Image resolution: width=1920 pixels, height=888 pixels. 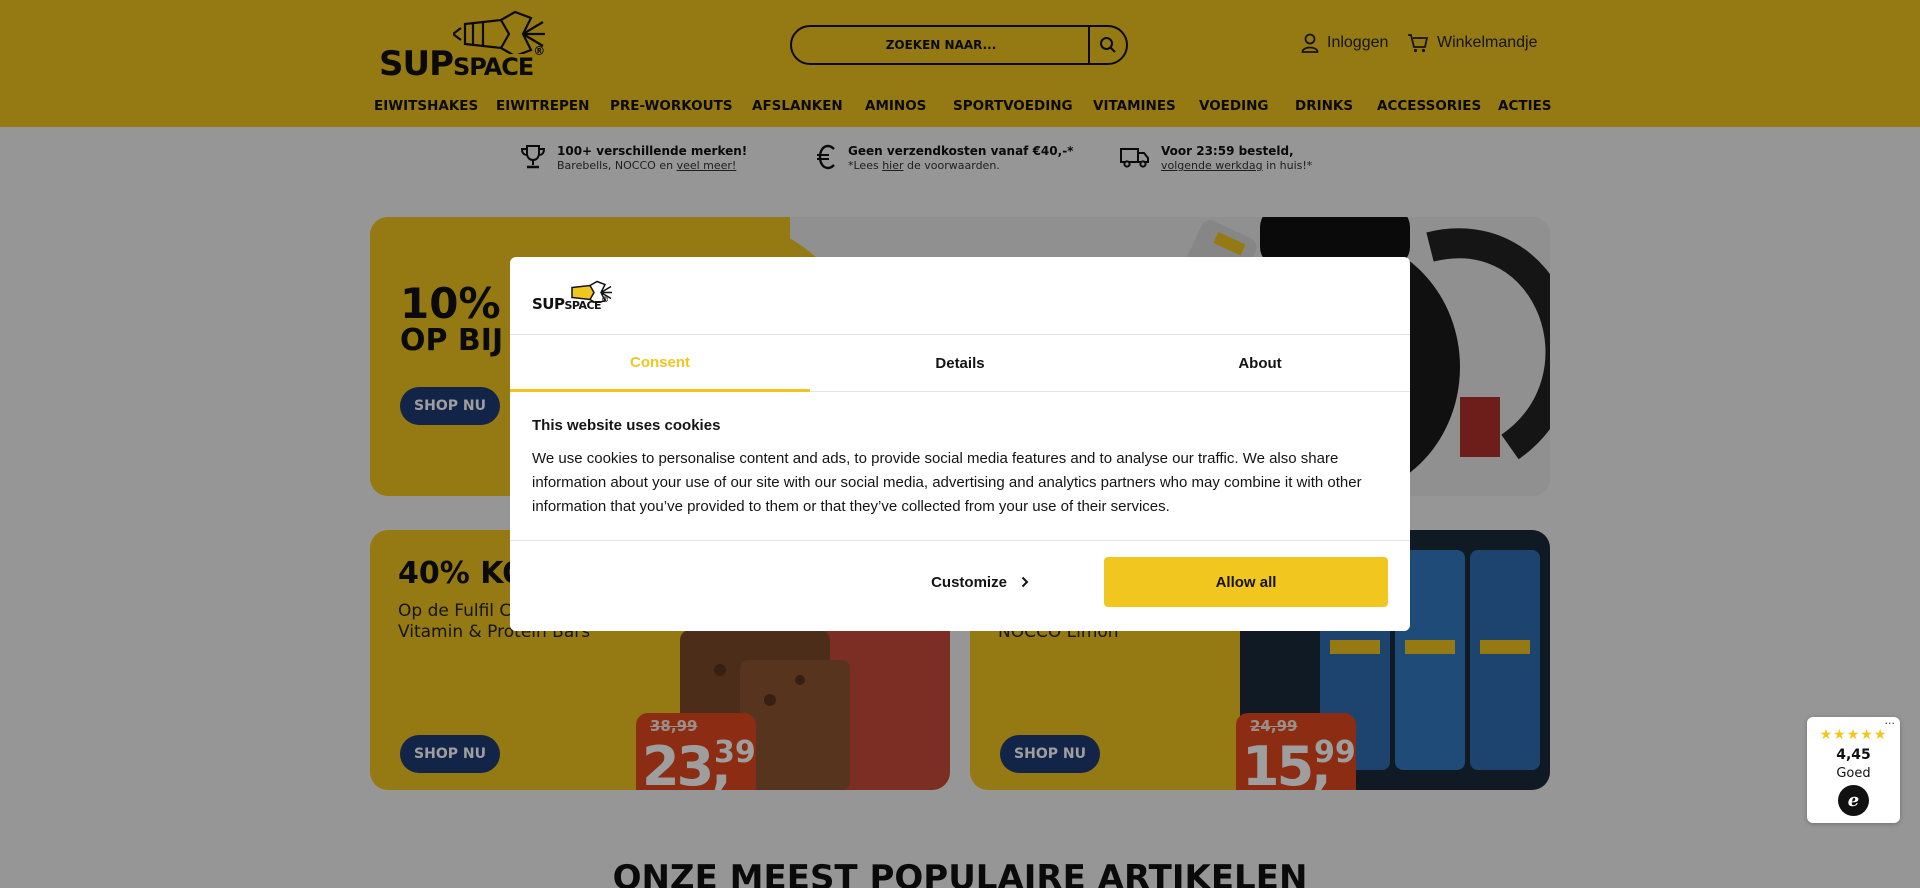 I want to click on modal-divider, so click(x=960, y=540).